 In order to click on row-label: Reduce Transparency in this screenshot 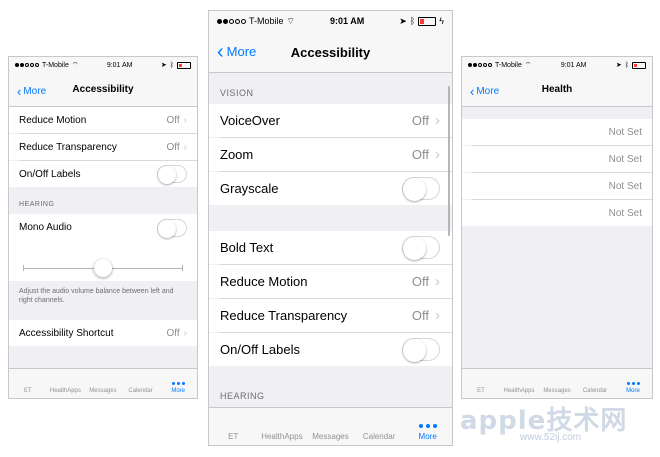, I will do `click(68, 147)`.